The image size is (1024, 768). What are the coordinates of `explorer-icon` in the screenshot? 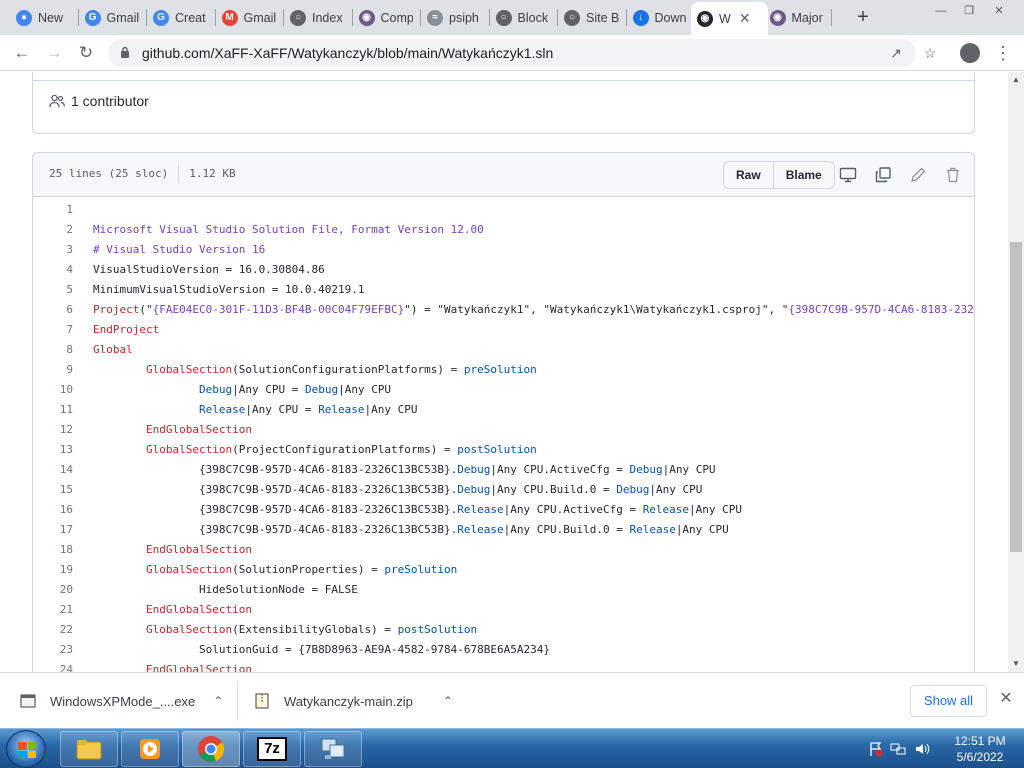 It's located at (89, 749).